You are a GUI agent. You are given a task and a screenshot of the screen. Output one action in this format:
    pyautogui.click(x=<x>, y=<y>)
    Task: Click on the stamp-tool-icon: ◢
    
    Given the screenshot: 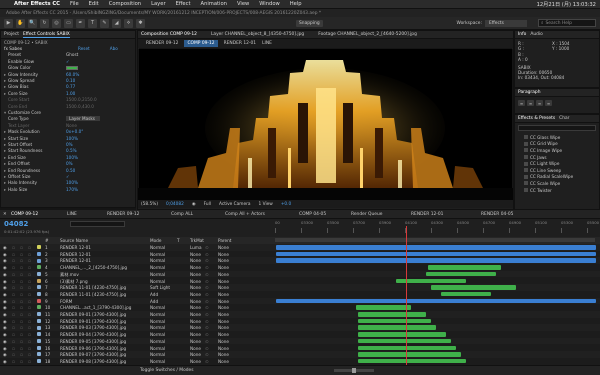 What is the action you would take?
    pyautogui.click(x=116, y=23)
    